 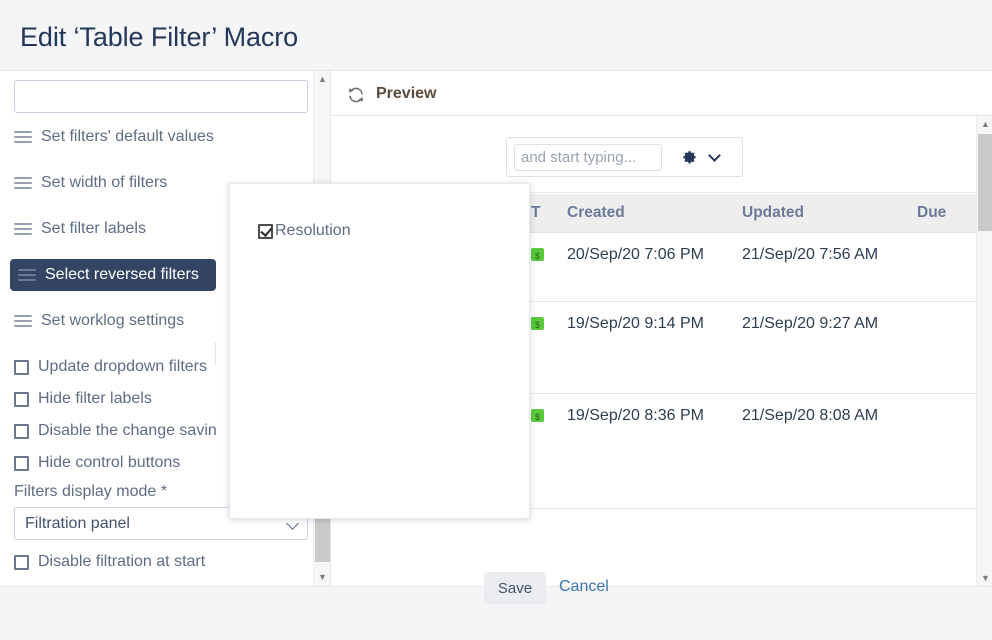 I want to click on popup-cancel-link: Cancel, so click(x=584, y=587).